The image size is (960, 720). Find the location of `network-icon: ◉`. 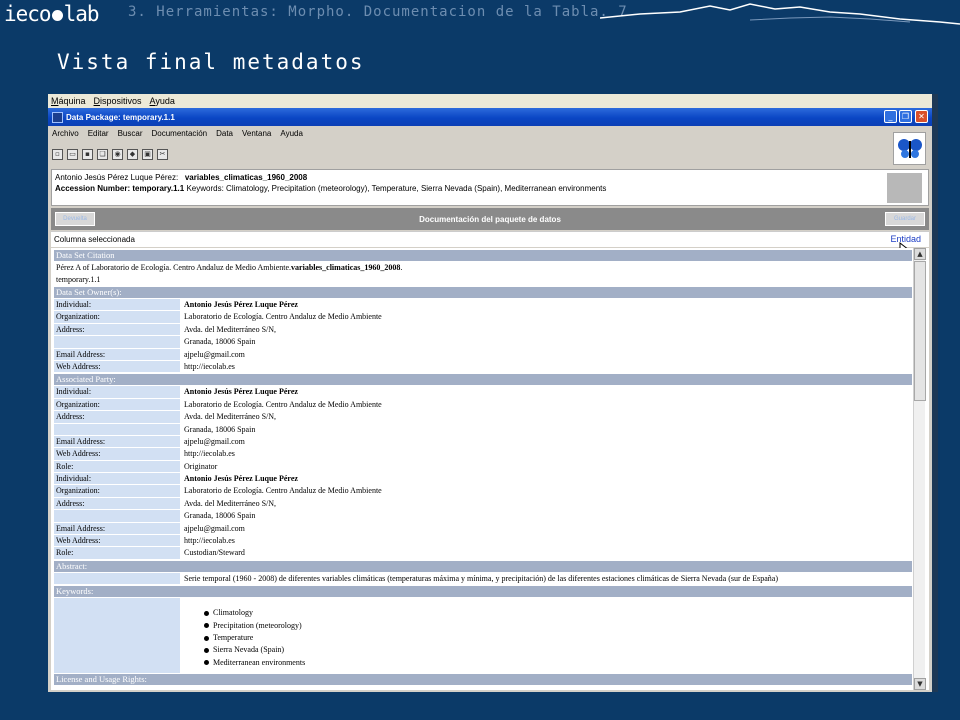

network-icon: ◉ is located at coordinates (117, 154).